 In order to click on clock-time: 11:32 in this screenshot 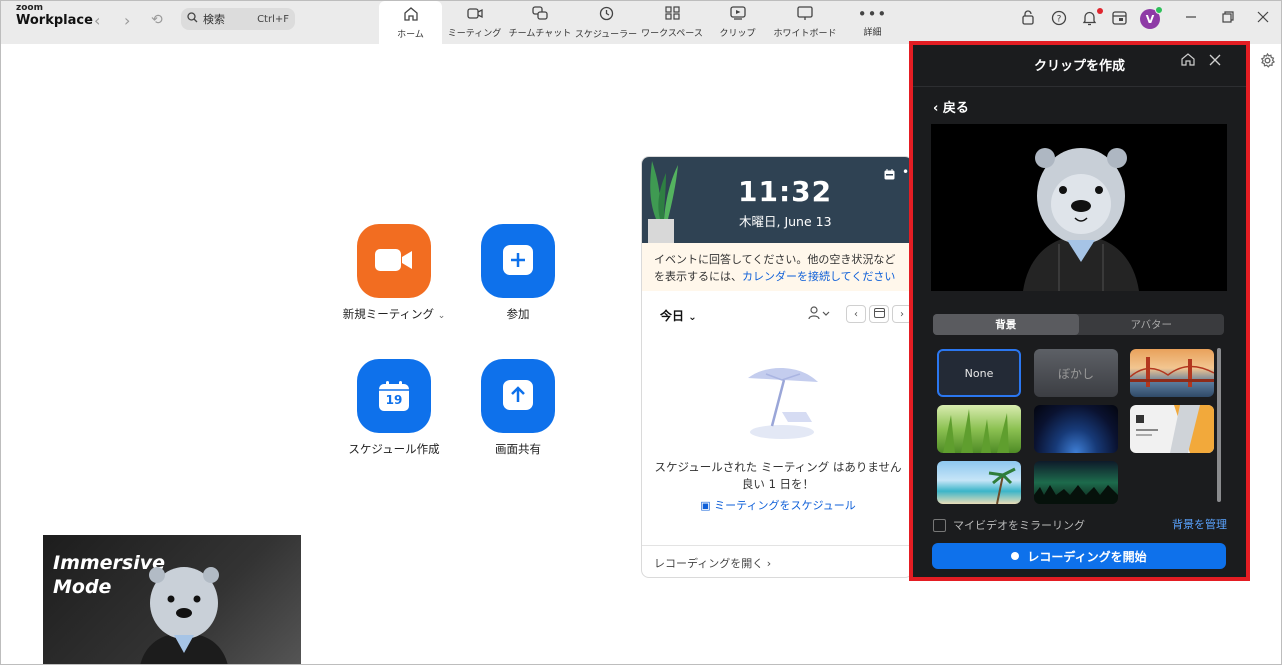, I will do `click(785, 191)`.